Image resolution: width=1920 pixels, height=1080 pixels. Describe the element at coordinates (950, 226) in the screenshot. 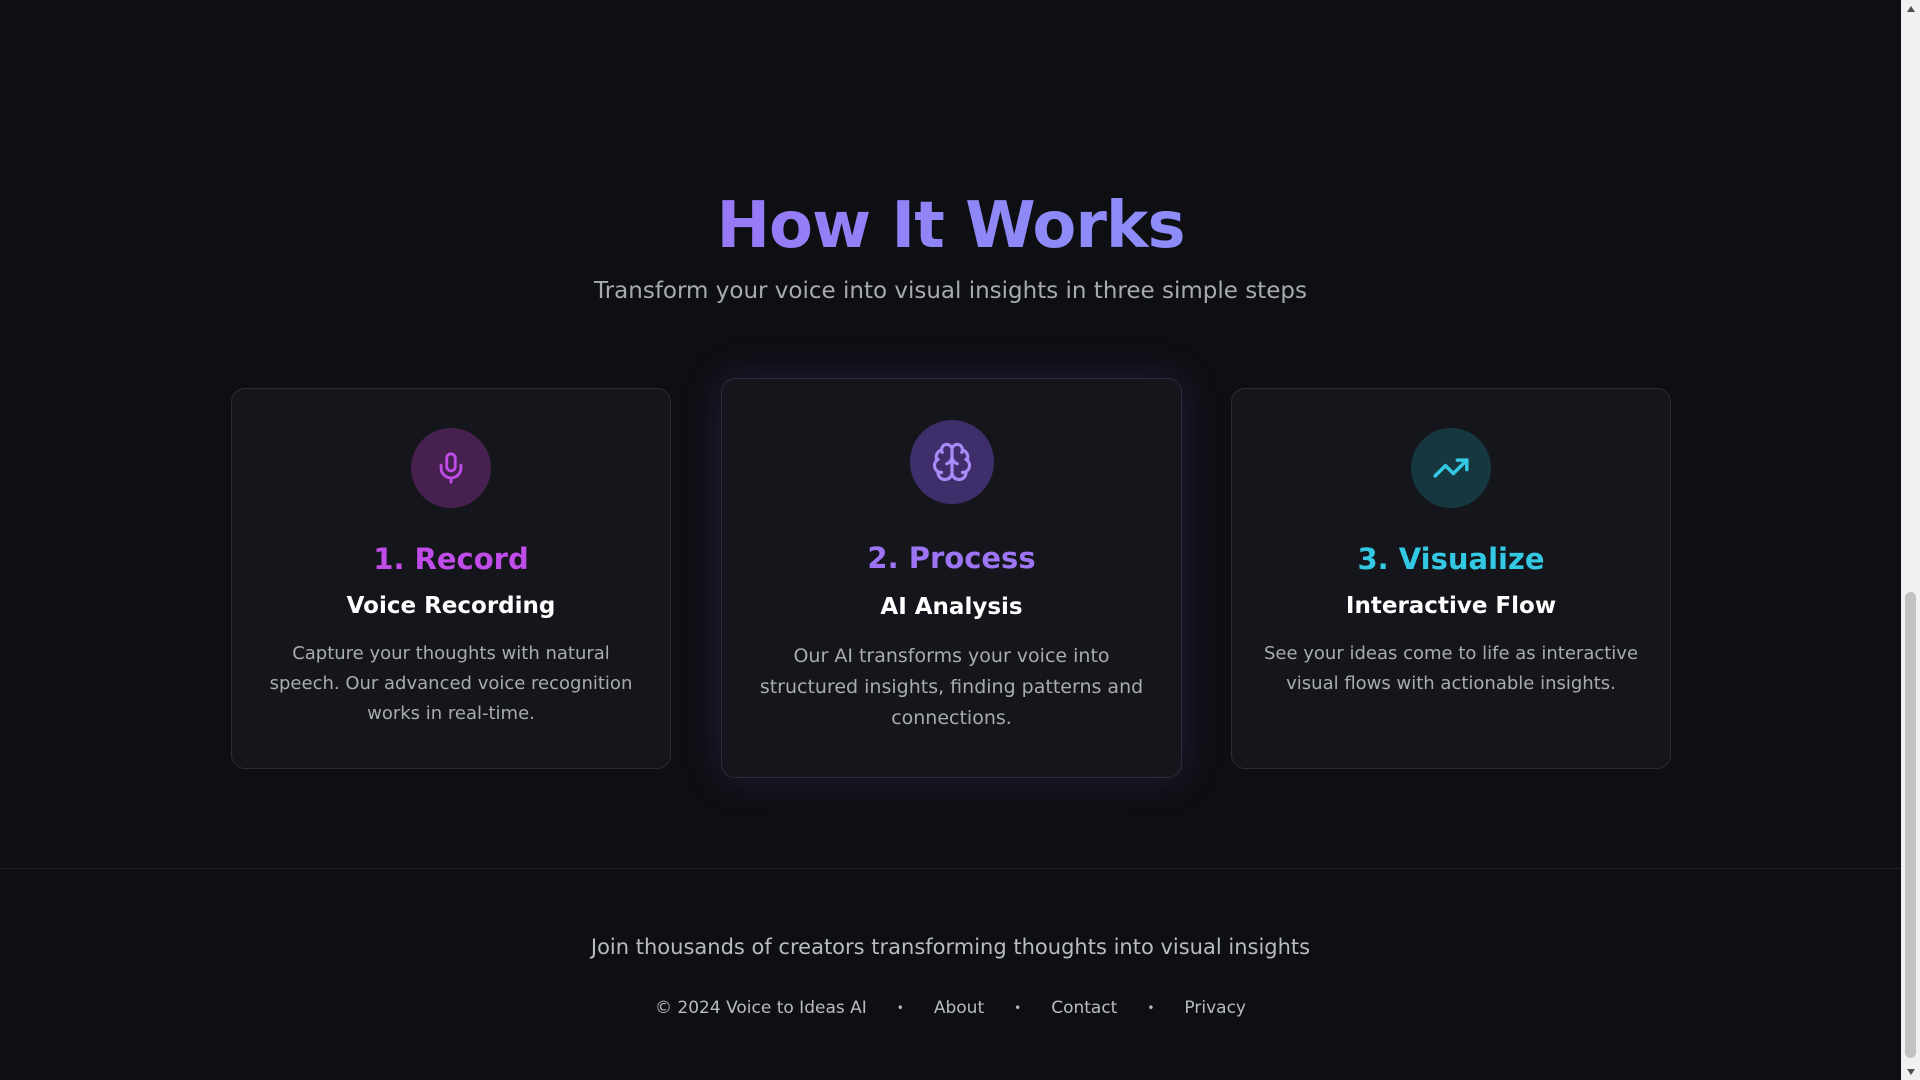

I see `section-title: How It Works` at that location.